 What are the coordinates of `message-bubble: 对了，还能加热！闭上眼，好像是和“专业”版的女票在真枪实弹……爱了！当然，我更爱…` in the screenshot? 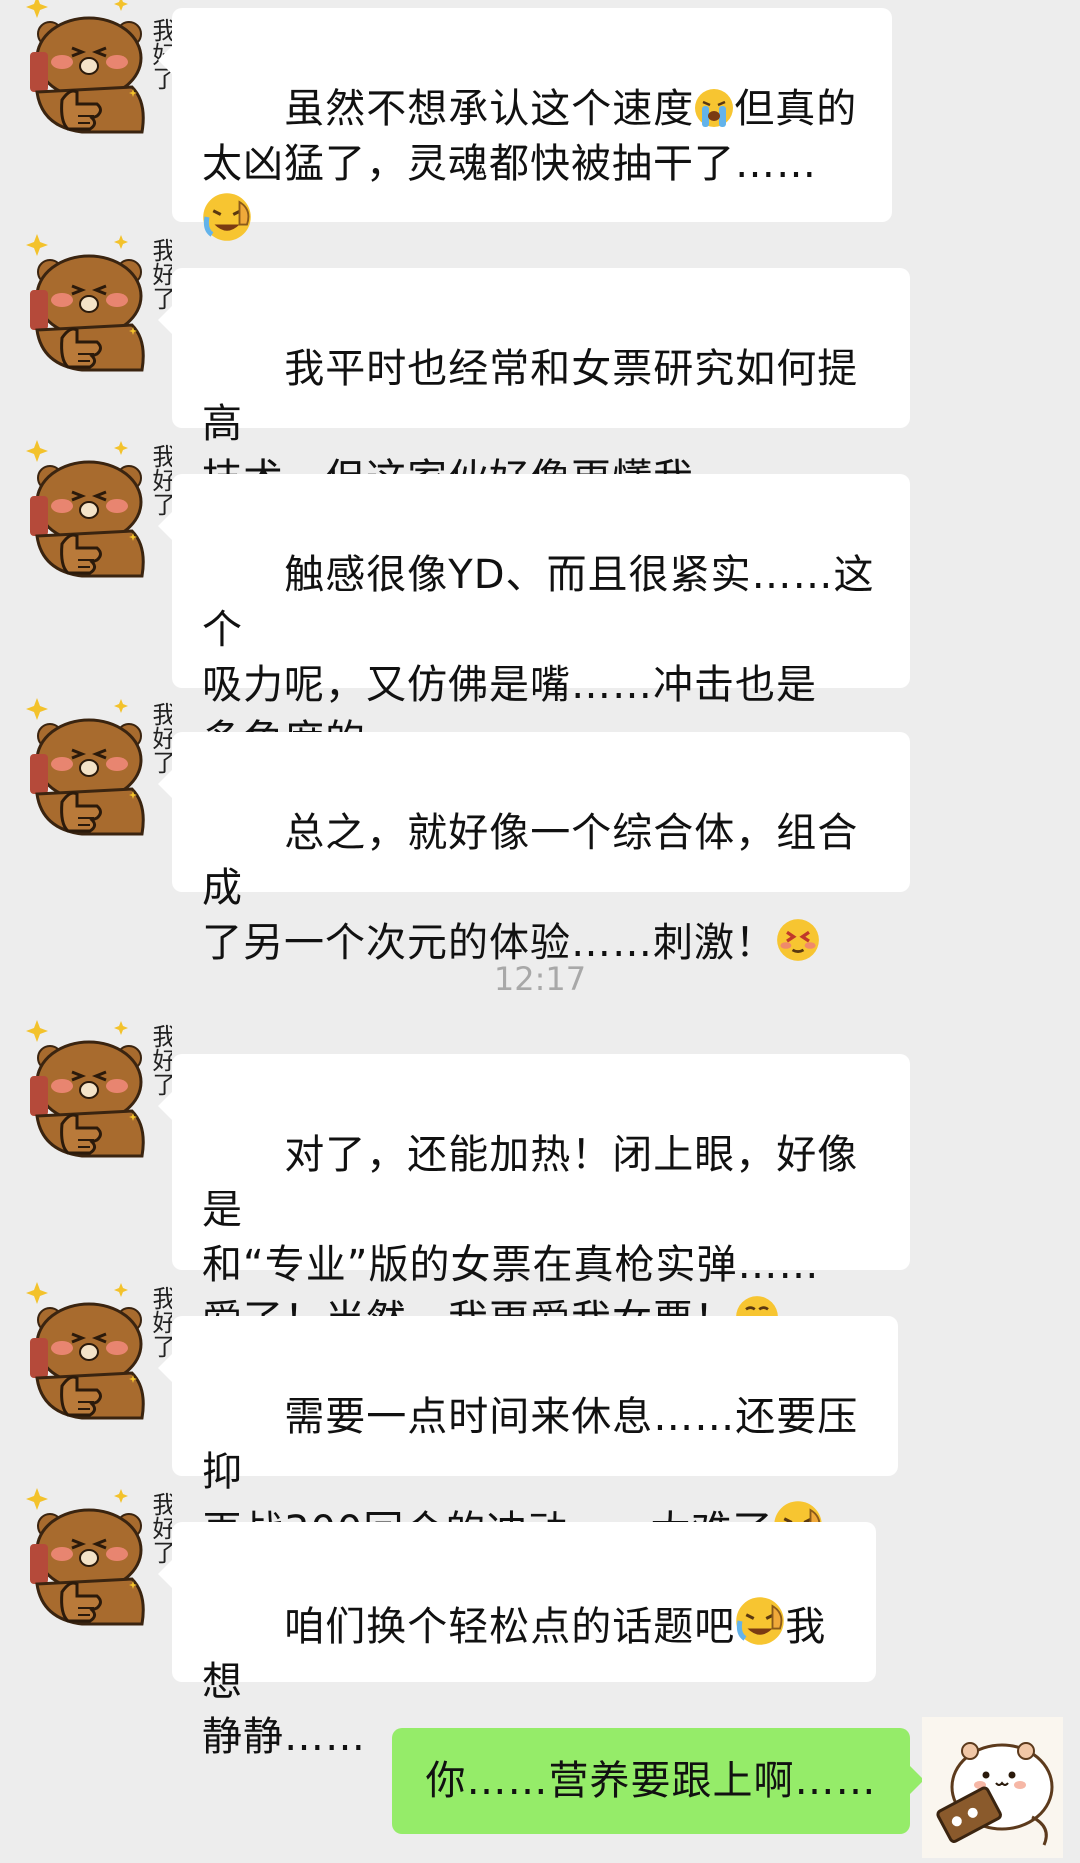 It's located at (534, 1198).